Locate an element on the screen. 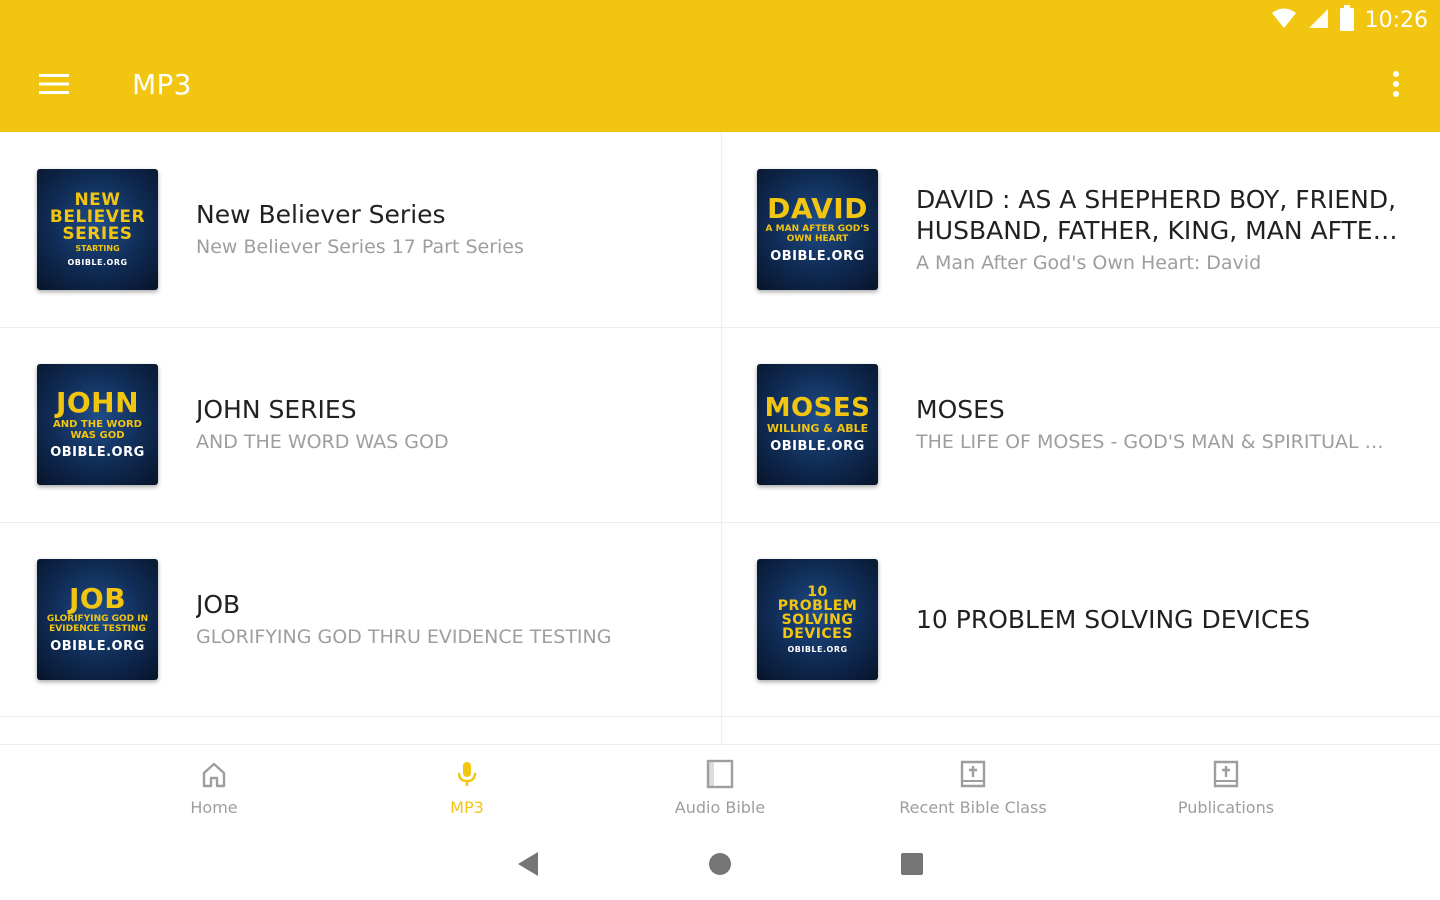 This screenshot has width=1440, height=900. wifi-icon is located at coordinates (1284, 20).